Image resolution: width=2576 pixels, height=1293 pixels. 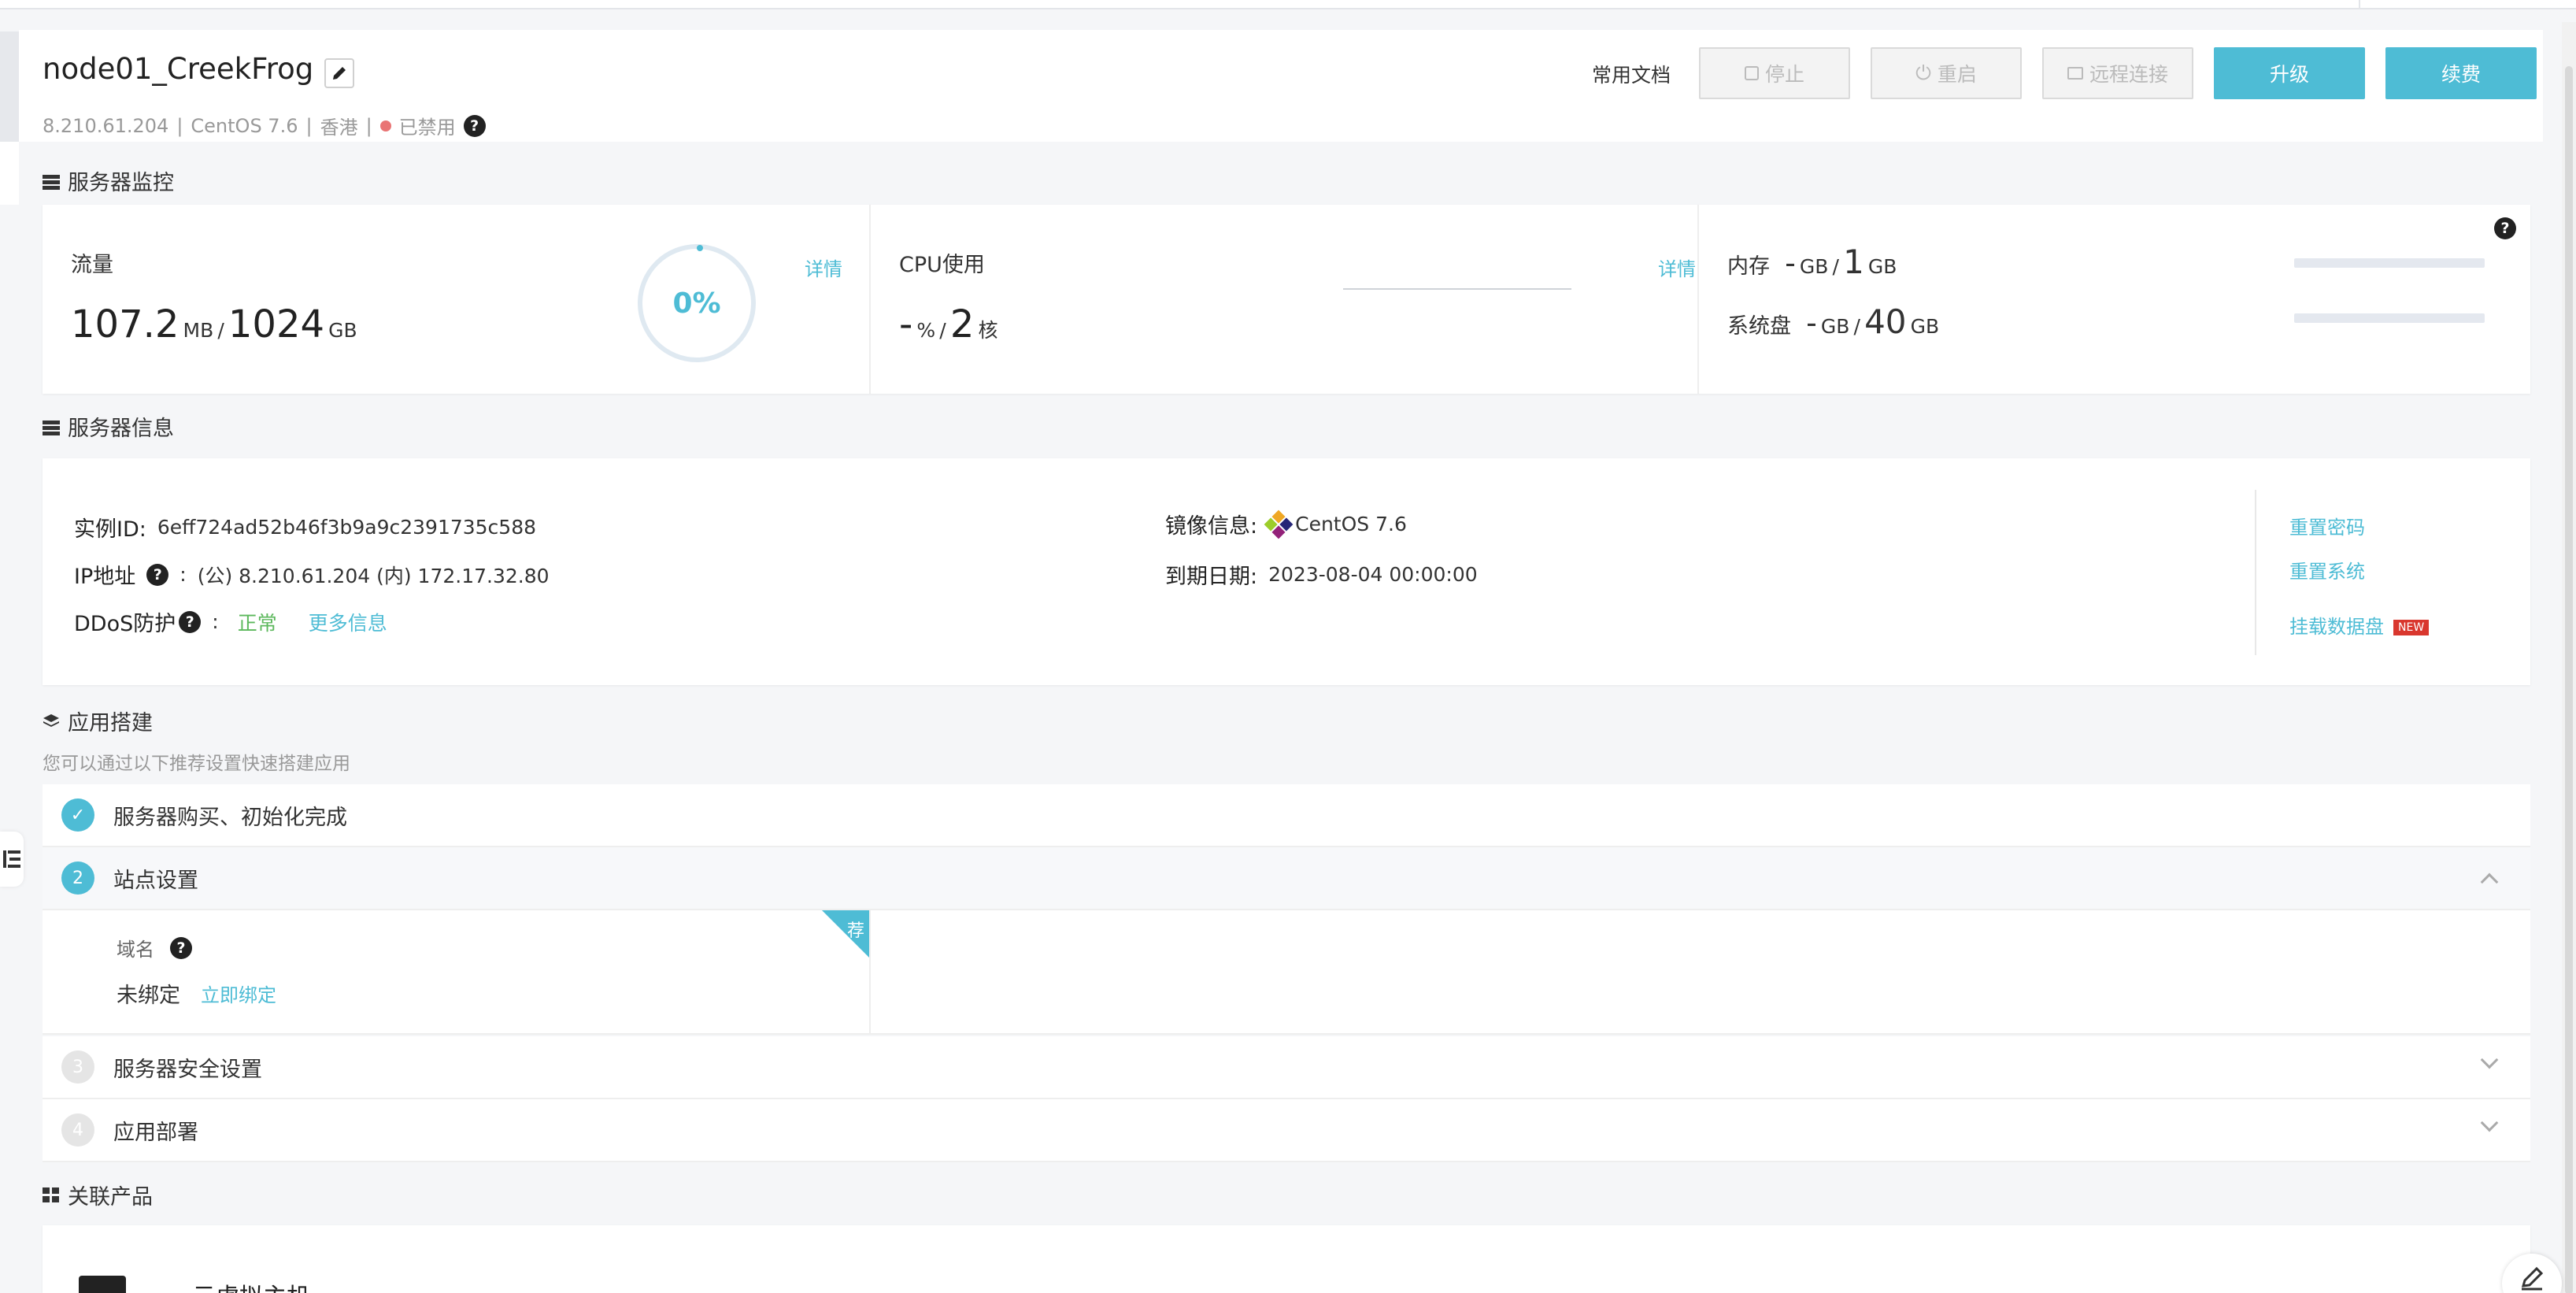 What do you see at coordinates (198, 331) in the screenshot?
I see `traffic-used-unit: MB` at bounding box center [198, 331].